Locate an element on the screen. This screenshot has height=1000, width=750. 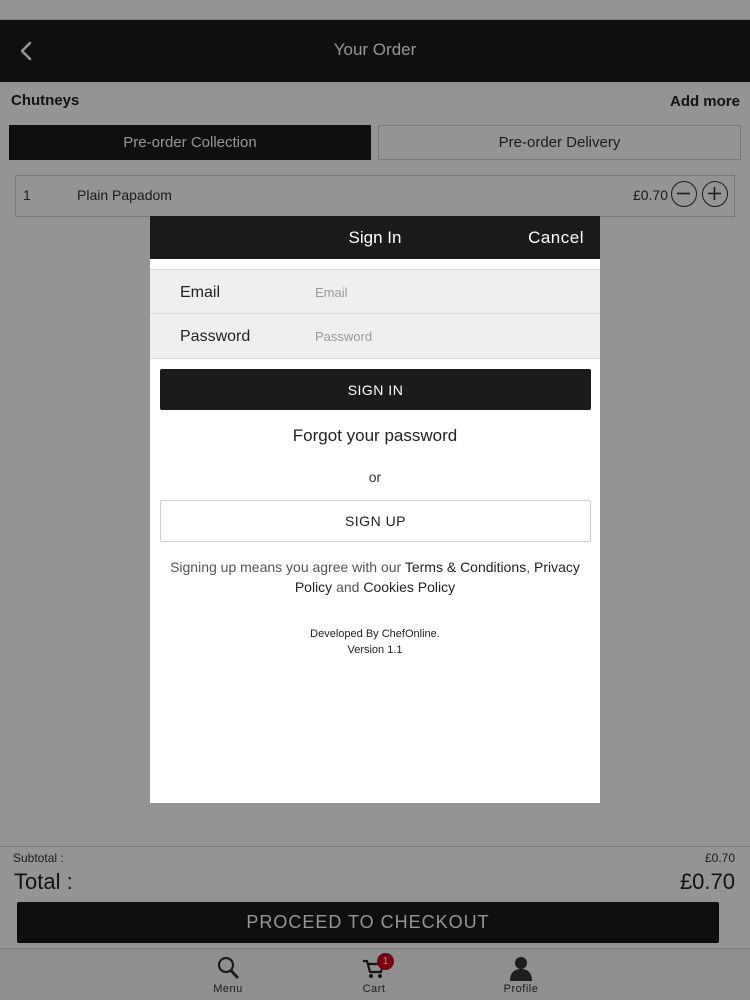
email-row: Email is located at coordinates (375, 291).